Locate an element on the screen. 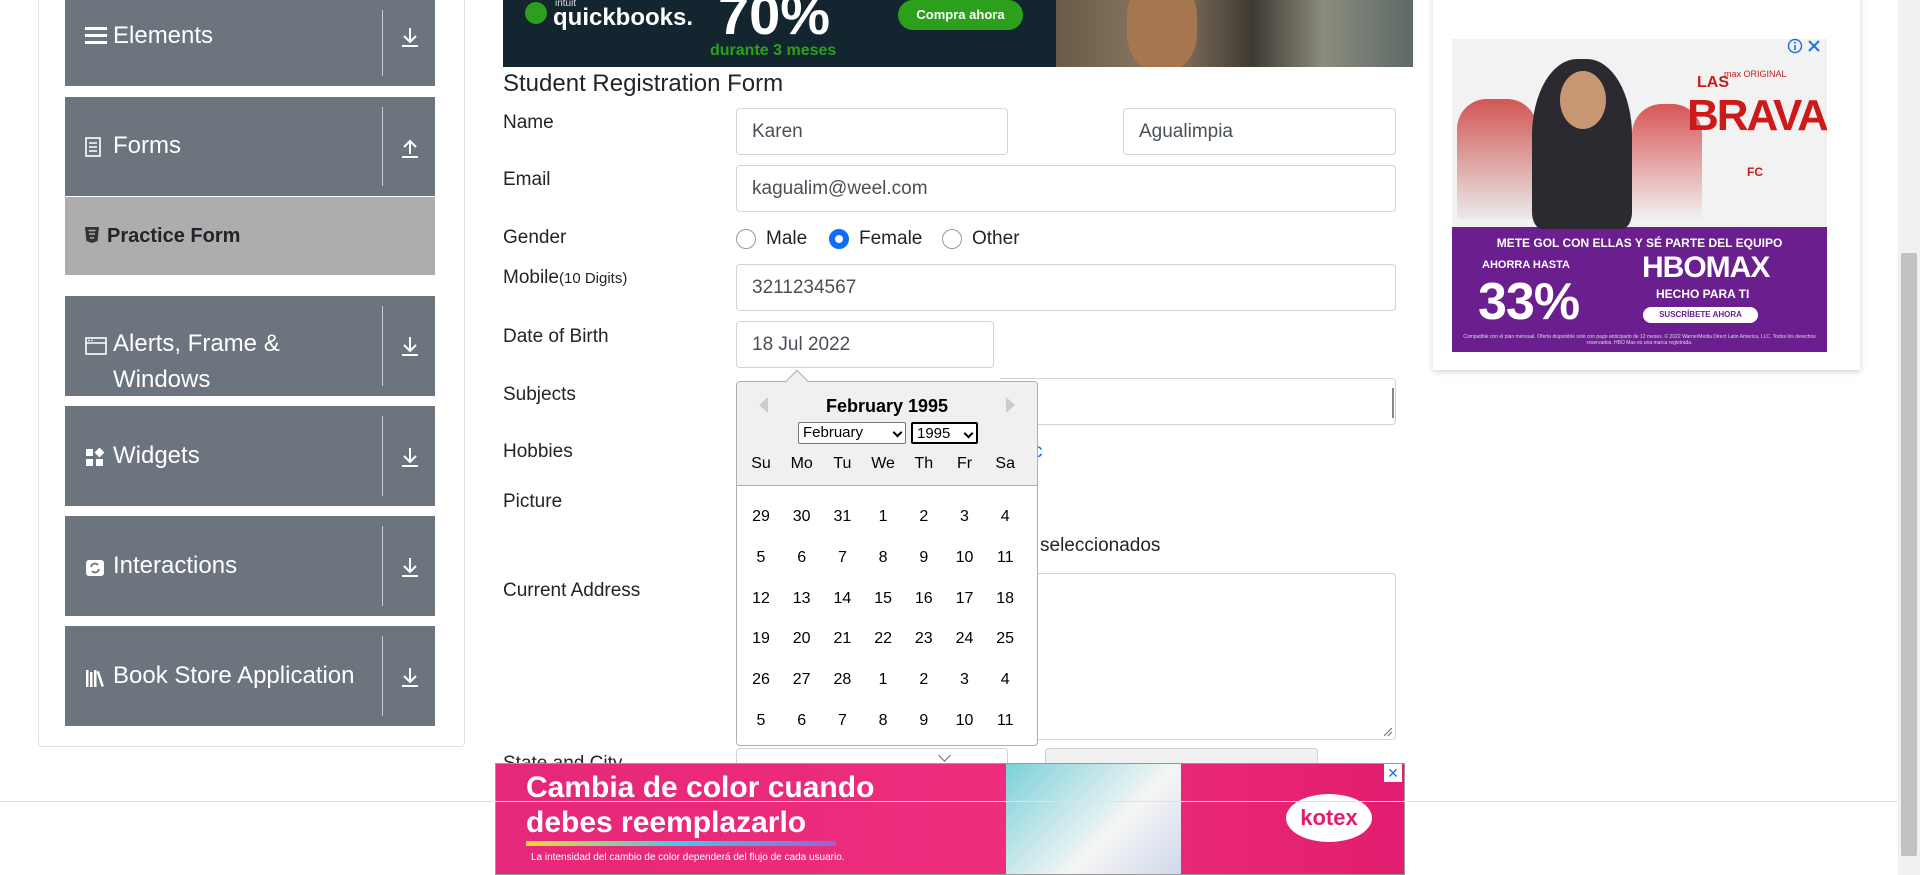  date-of-birth-input: 18 Jul 2022 is located at coordinates (865, 344).